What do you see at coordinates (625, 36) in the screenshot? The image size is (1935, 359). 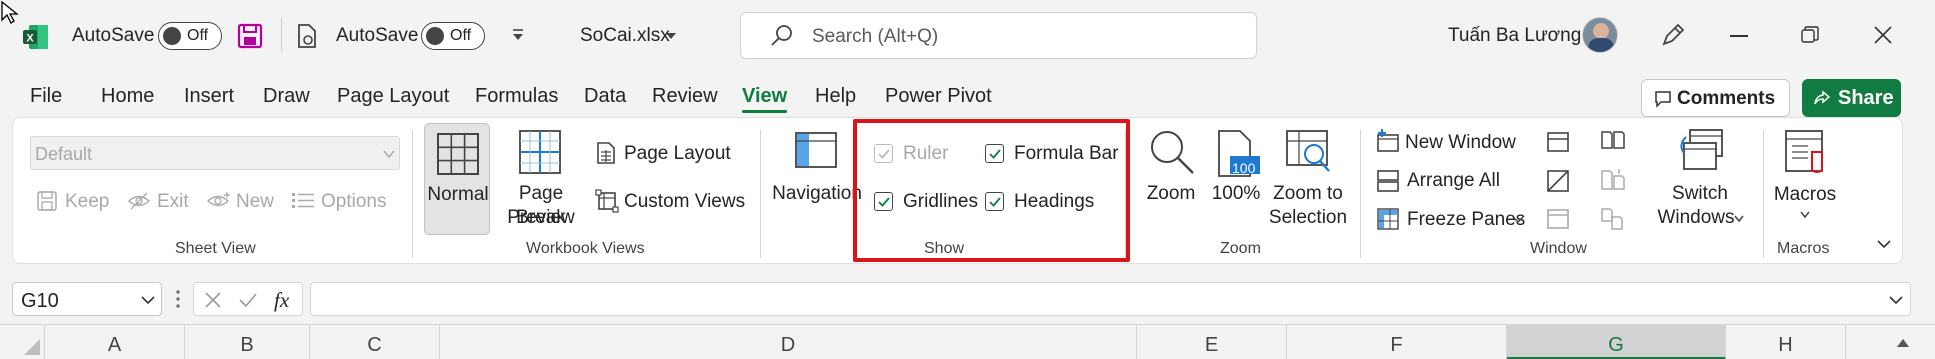 I see `file-name: SoCai.xlsx` at bounding box center [625, 36].